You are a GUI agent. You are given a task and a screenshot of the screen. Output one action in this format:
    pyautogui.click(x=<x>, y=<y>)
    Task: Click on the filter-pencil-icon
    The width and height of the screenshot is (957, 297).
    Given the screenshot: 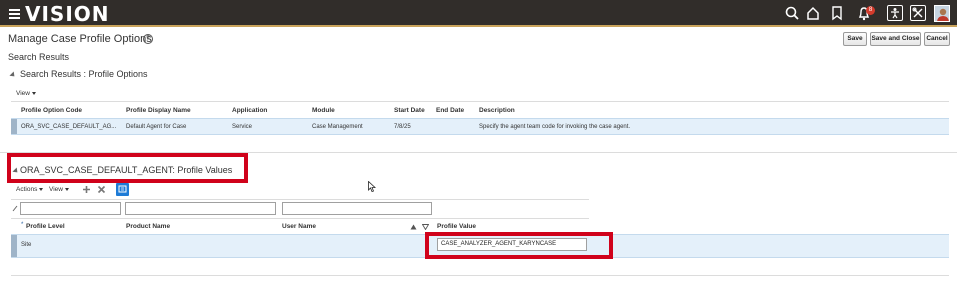 What is the action you would take?
    pyautogui.click(x=15, y=209)
    